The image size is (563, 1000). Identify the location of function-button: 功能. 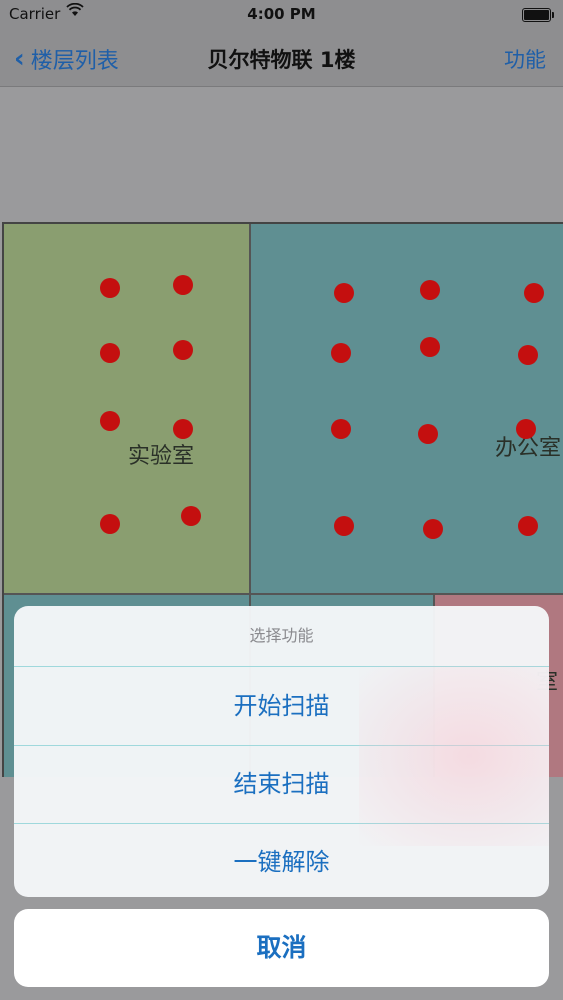
(525, 59).